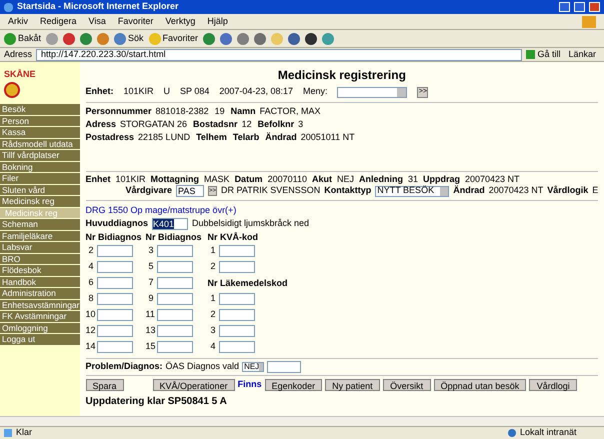 The image size is (604, 439). Describe the element at coordinates (170, 224) in the screenshot. I see `input-field: K401` at that location.